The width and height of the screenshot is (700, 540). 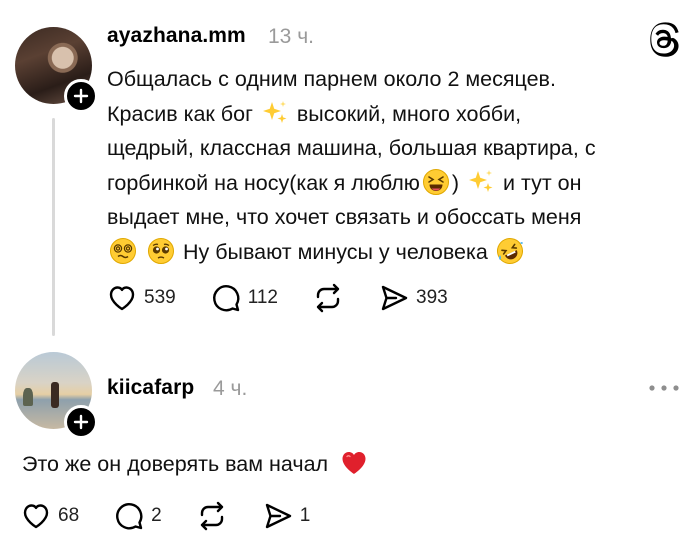 I want to click on share-count: 393, so click(x=432, y=297).